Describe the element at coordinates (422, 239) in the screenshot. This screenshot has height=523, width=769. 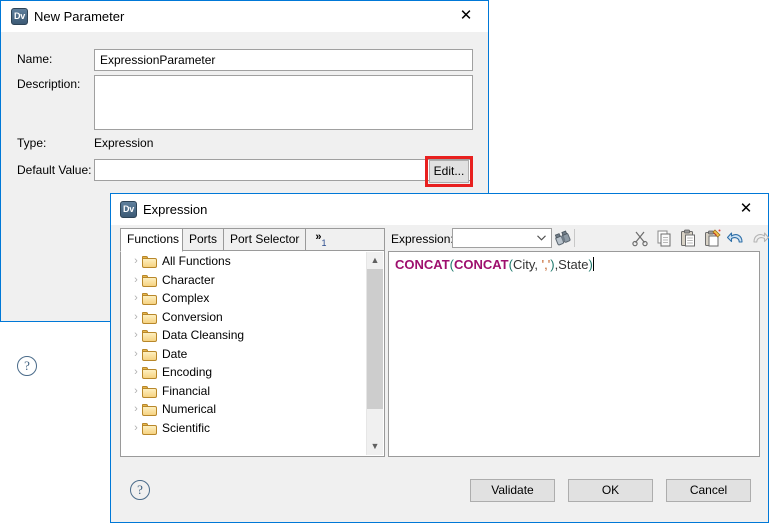
I see `expression-field-label: Expression:` at that location.